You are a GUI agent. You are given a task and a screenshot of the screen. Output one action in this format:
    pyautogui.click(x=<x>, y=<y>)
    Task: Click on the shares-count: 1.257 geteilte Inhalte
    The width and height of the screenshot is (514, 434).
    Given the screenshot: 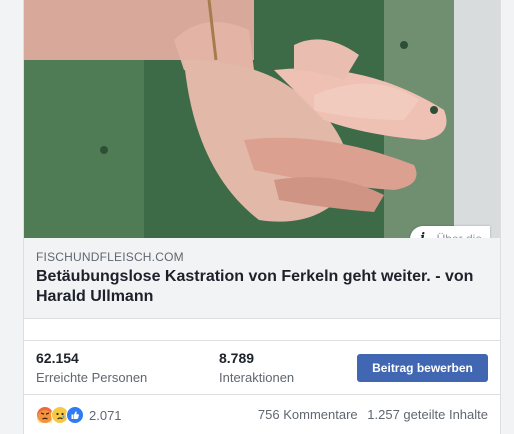 What is the action you would take?
    pyautogui.click(x=427, y=414)
    